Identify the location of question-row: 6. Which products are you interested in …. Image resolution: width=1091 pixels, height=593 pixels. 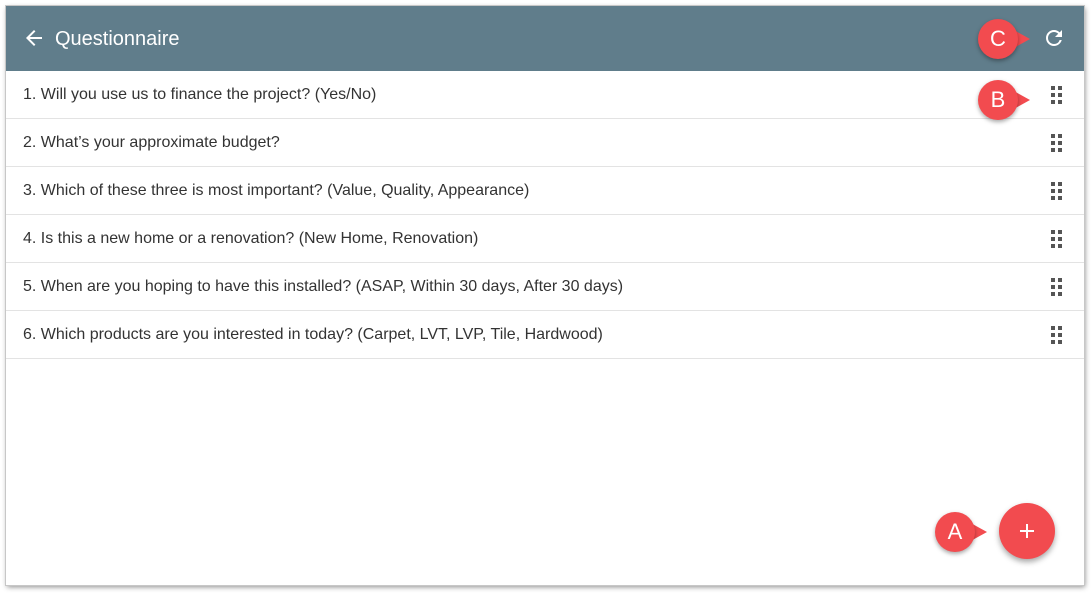
(545, 335).